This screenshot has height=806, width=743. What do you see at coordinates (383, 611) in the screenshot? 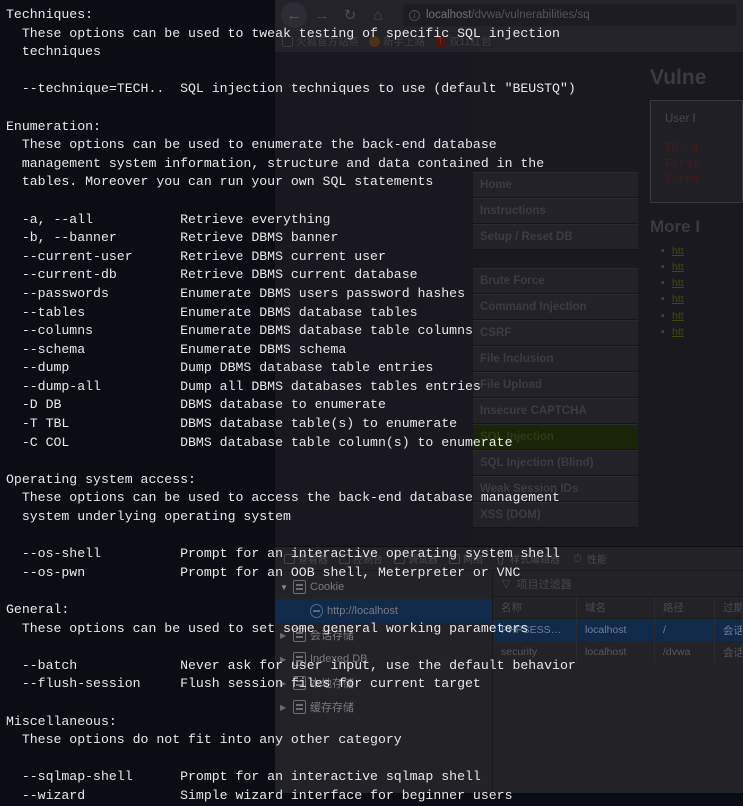
I see `tree-item-localhost: http://localhost` at bounding box center [383, 611].